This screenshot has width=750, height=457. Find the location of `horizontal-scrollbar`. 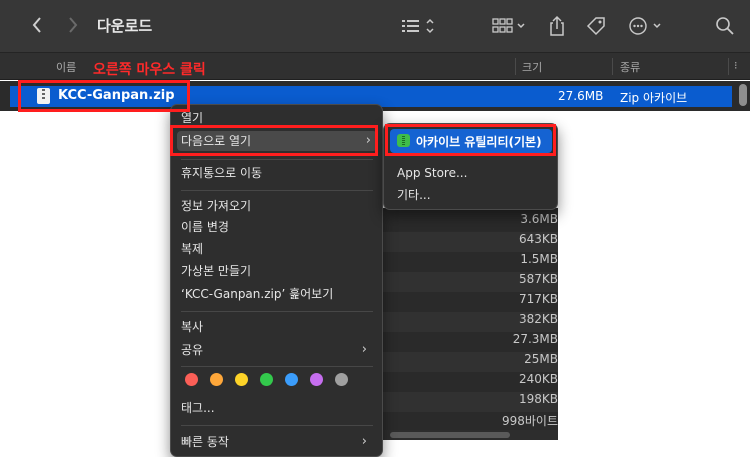

horizontal-scrollbar is located at coordinates (469, 435).